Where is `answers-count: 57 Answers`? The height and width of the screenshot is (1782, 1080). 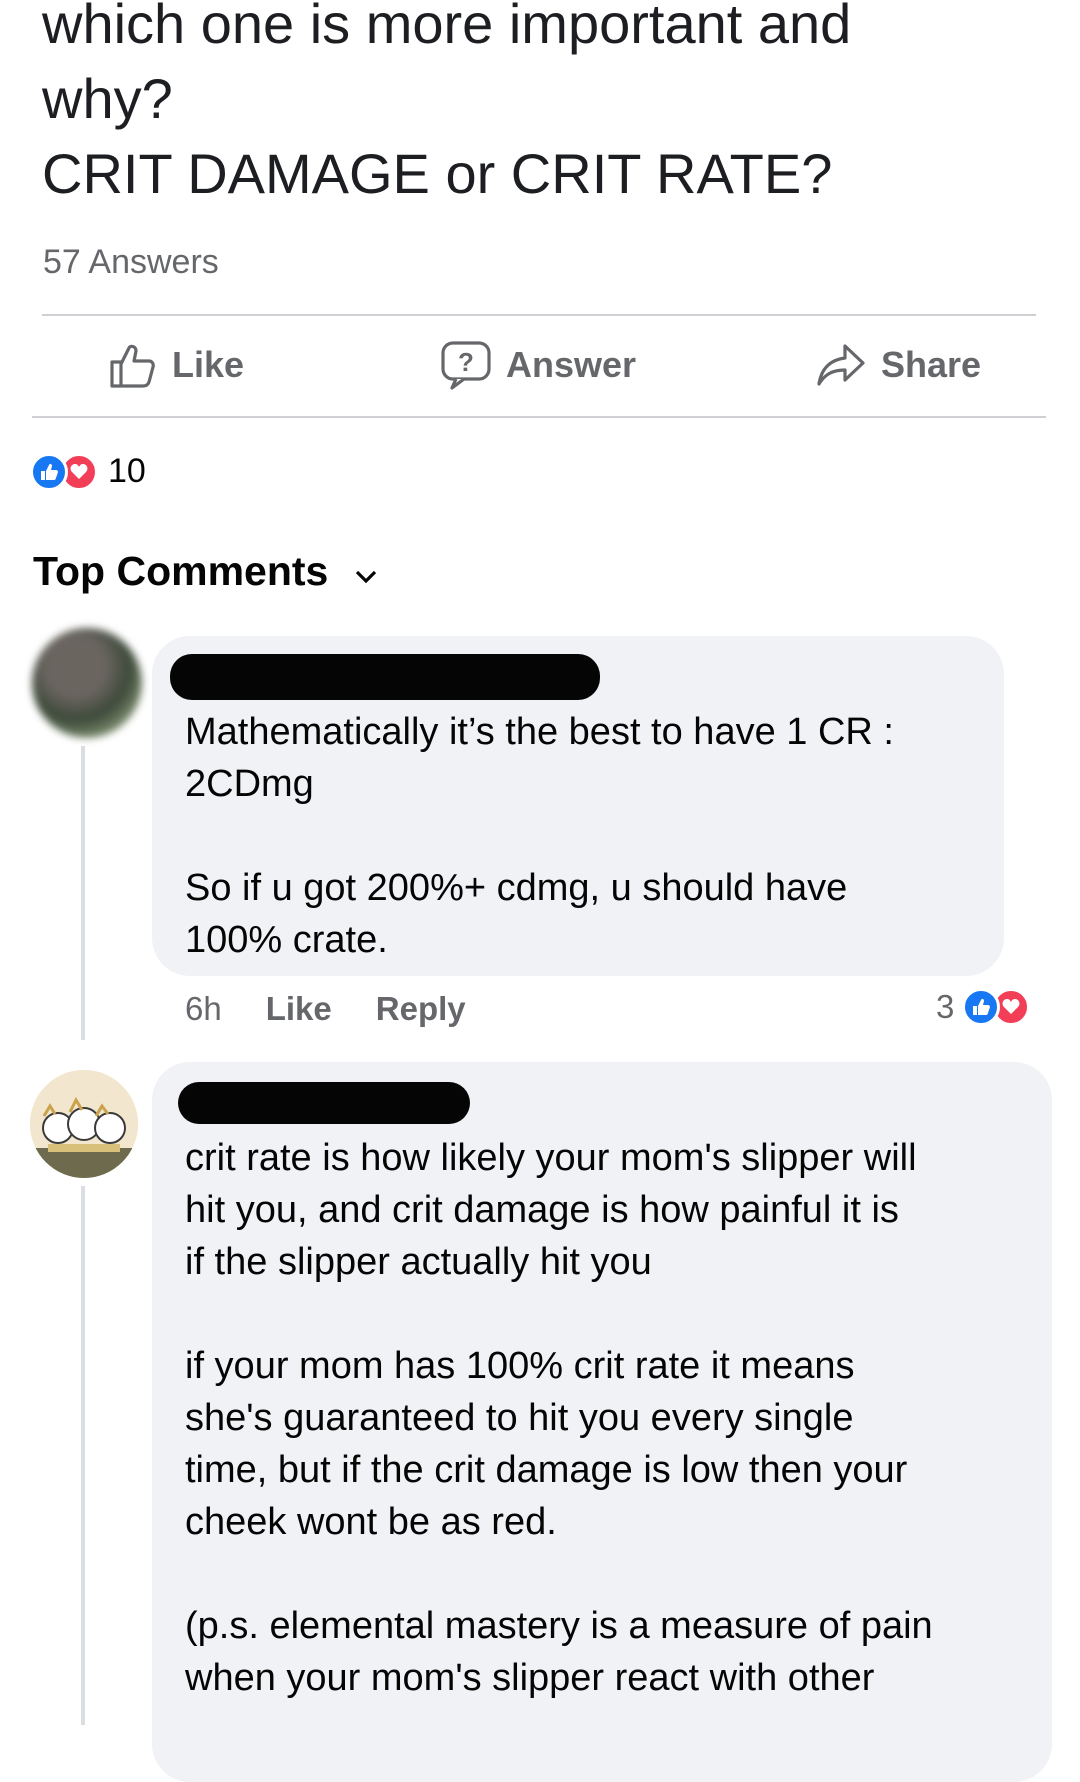 answers-count: 57 Answers is located at coordinates (131, 262).